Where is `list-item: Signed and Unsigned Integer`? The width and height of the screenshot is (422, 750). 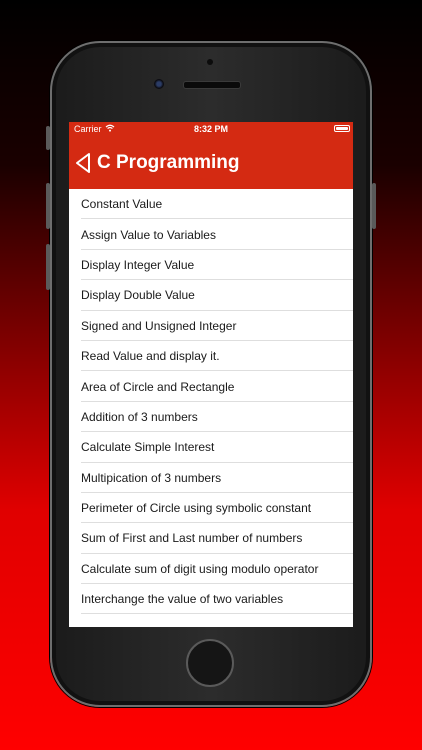
list-item: Signed and Unsigned Integer is located at coordinates (211, 326).